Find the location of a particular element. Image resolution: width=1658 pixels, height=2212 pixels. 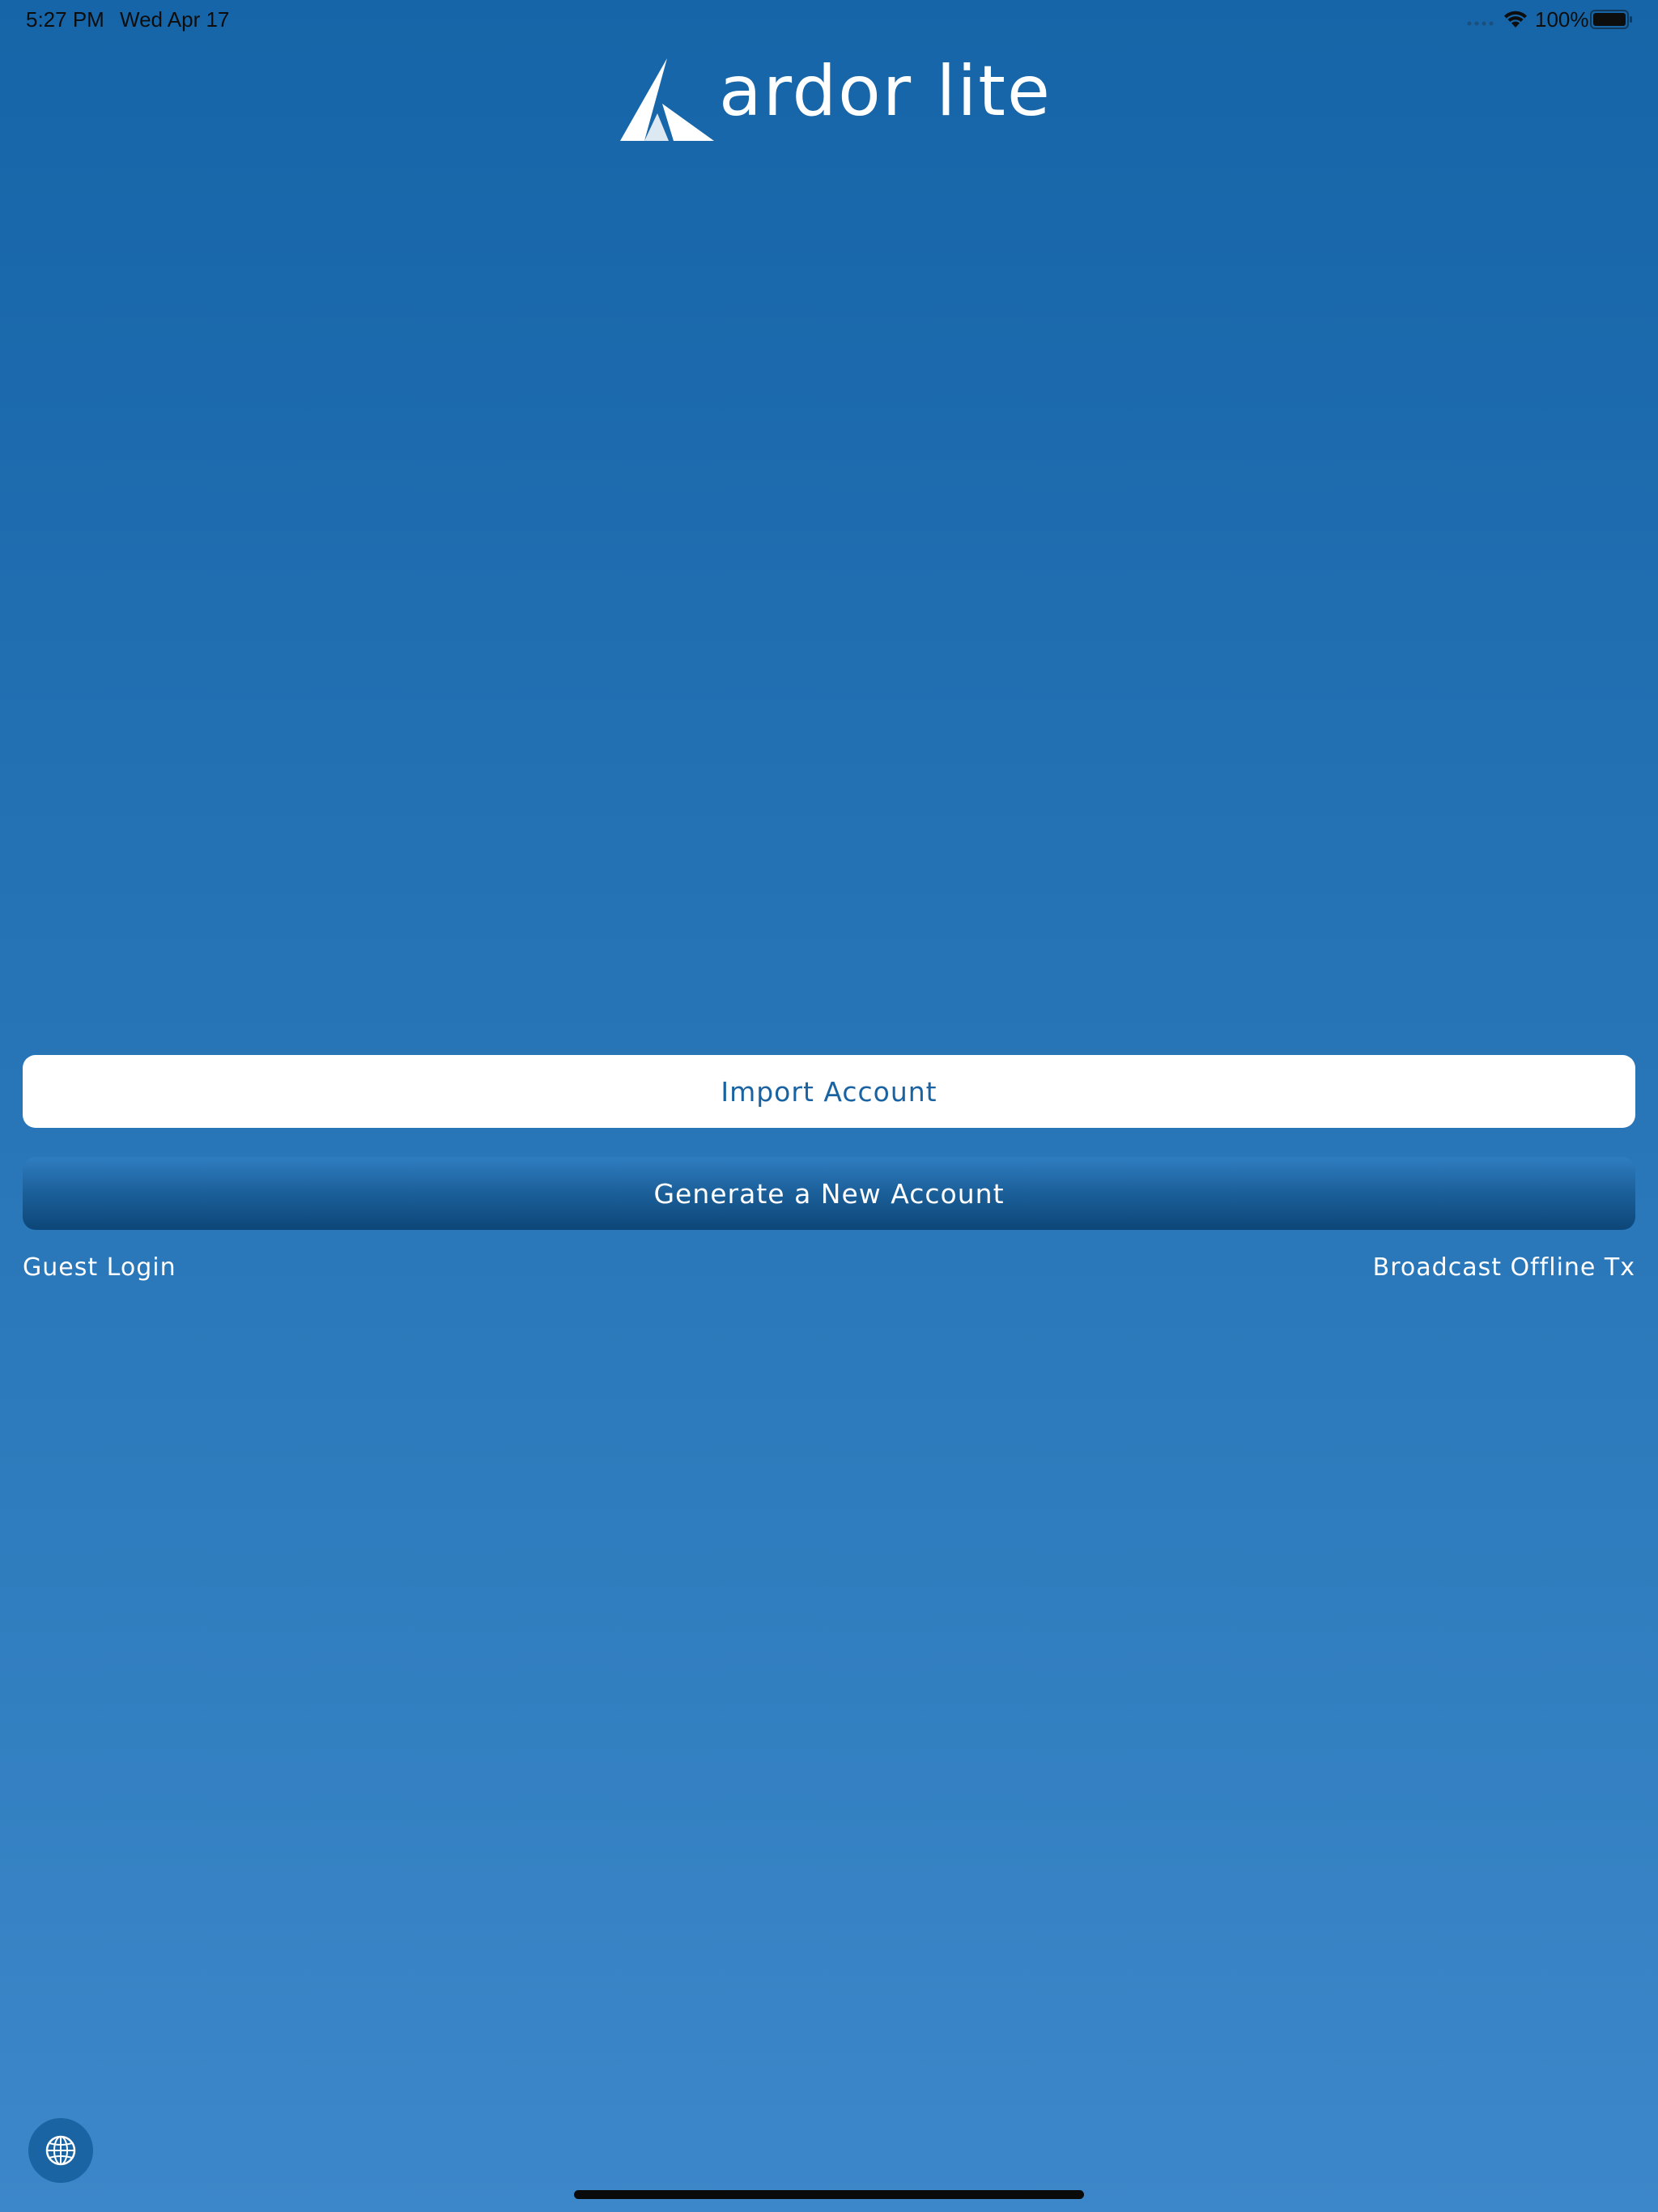

home-indicator is located at coordinates (829, 2195).